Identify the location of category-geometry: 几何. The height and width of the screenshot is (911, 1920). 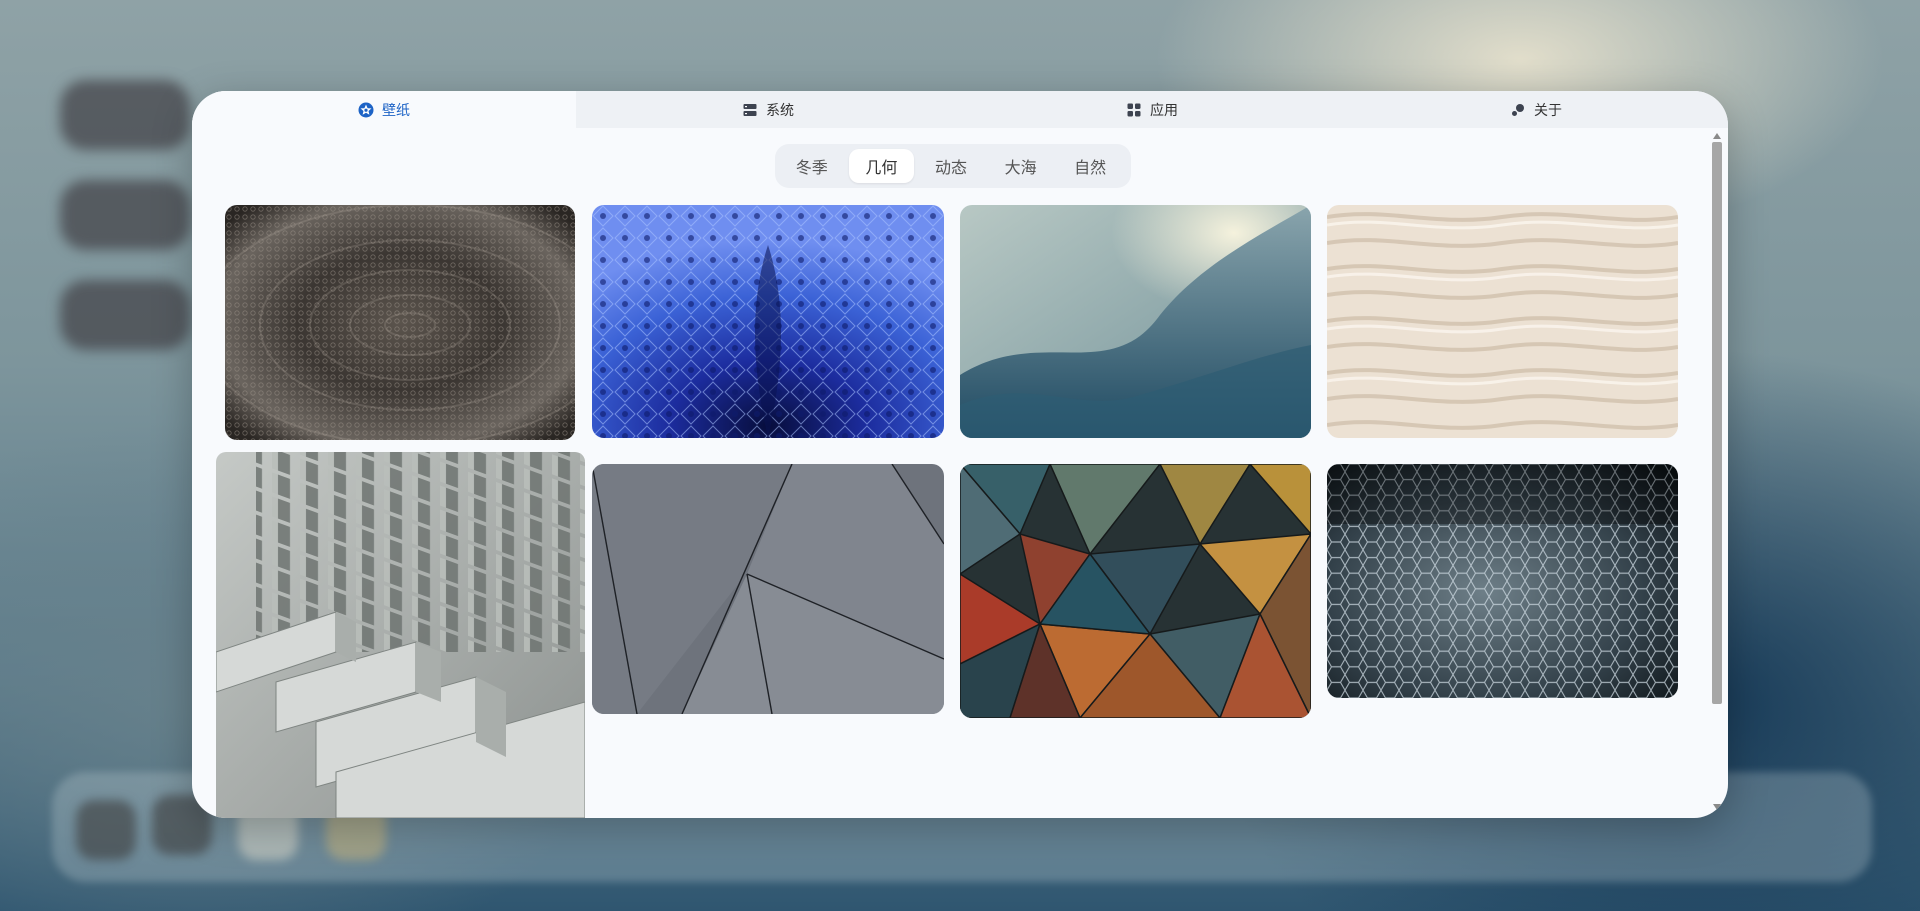
(881, 166).